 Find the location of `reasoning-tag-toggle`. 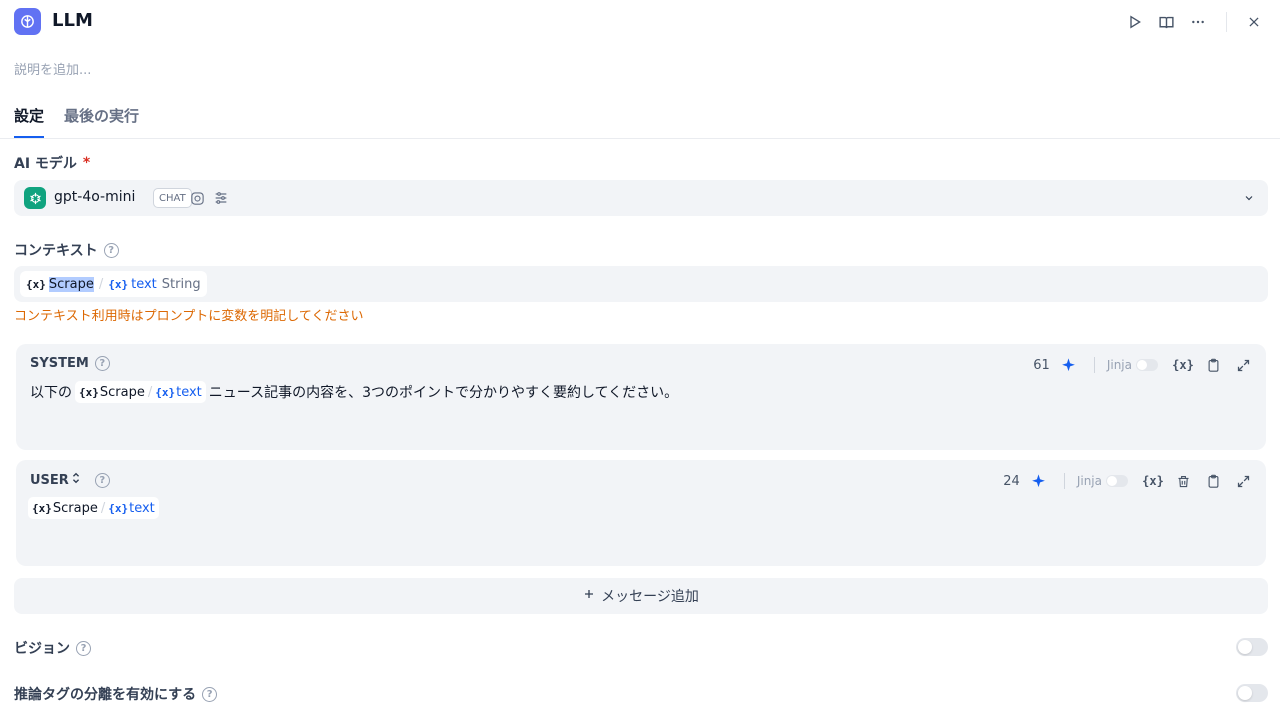

reasoning-tag-toggle is located at coordinates (1252, 693).